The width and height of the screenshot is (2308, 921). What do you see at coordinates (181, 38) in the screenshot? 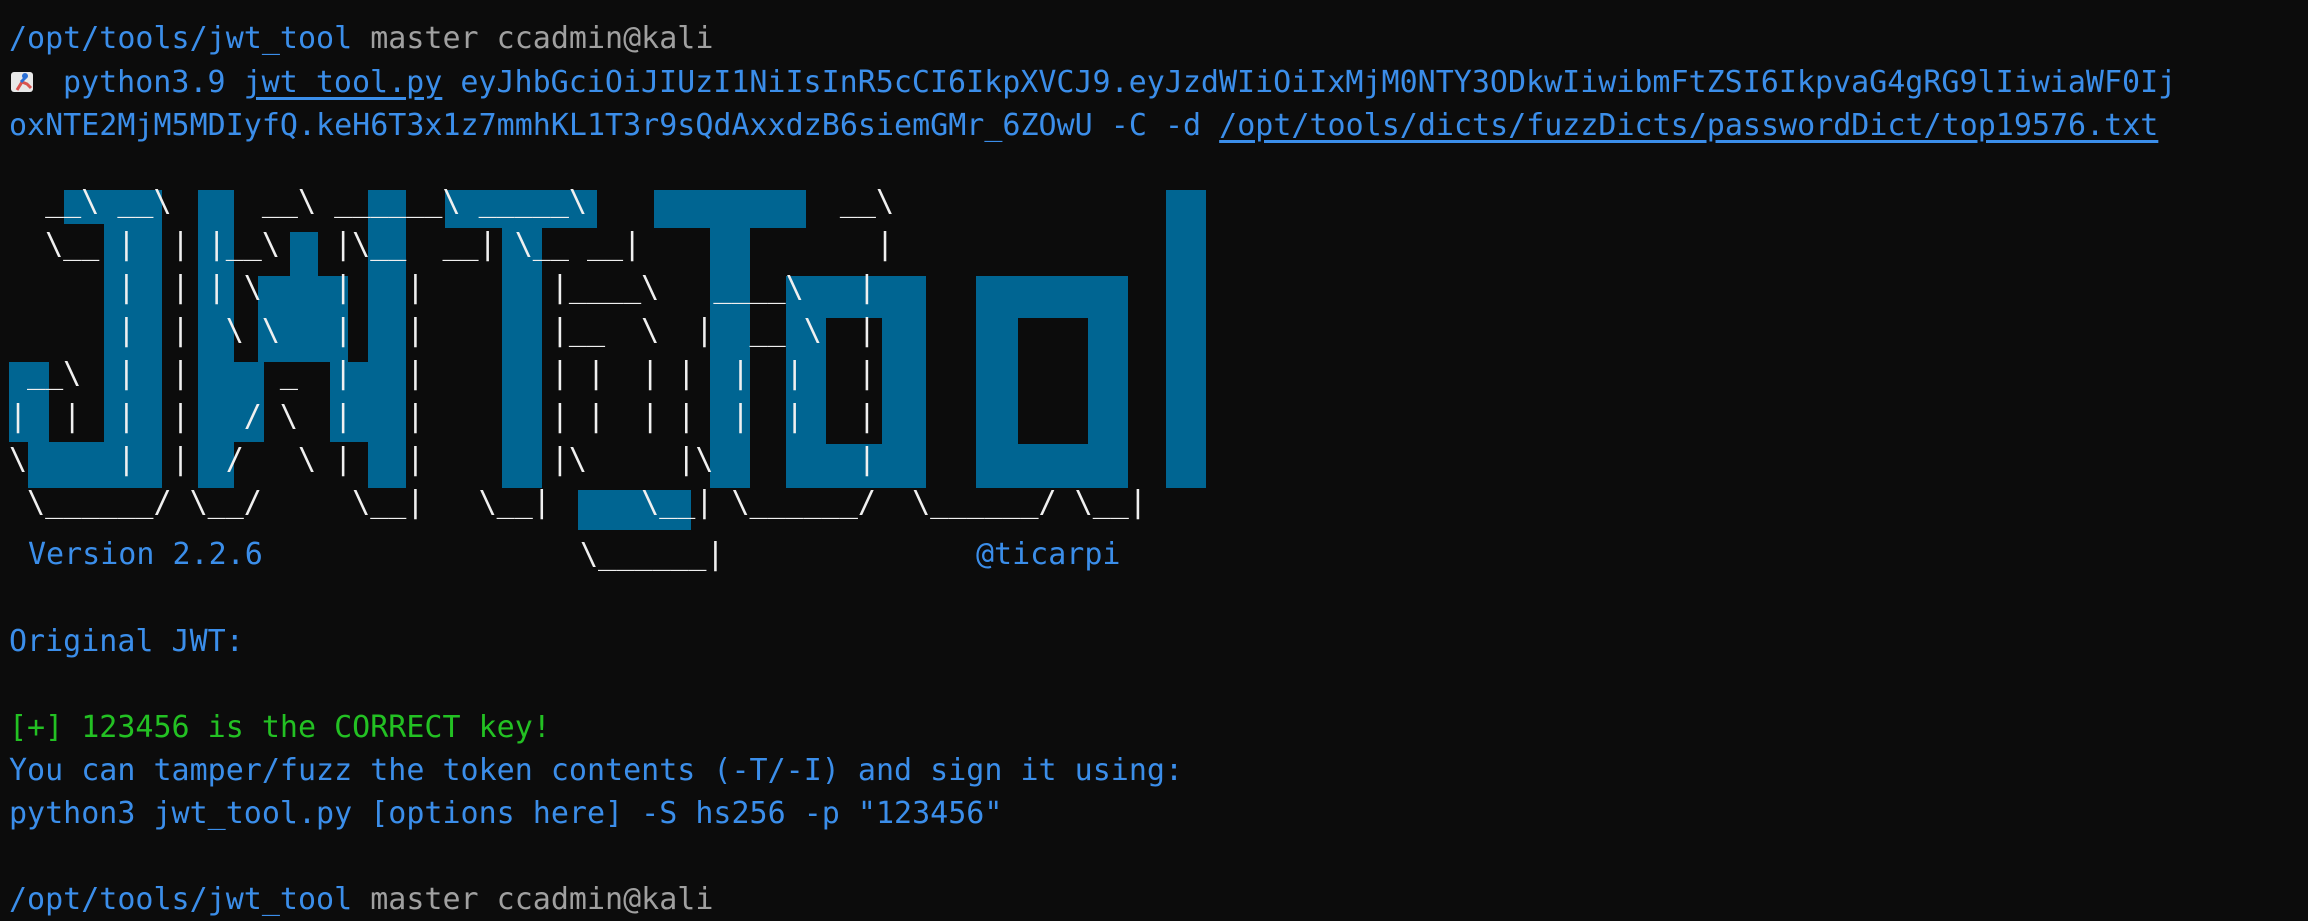
I see `prompt-path: /opt/tools/jwt_tool` at bounding box center [181, 38].